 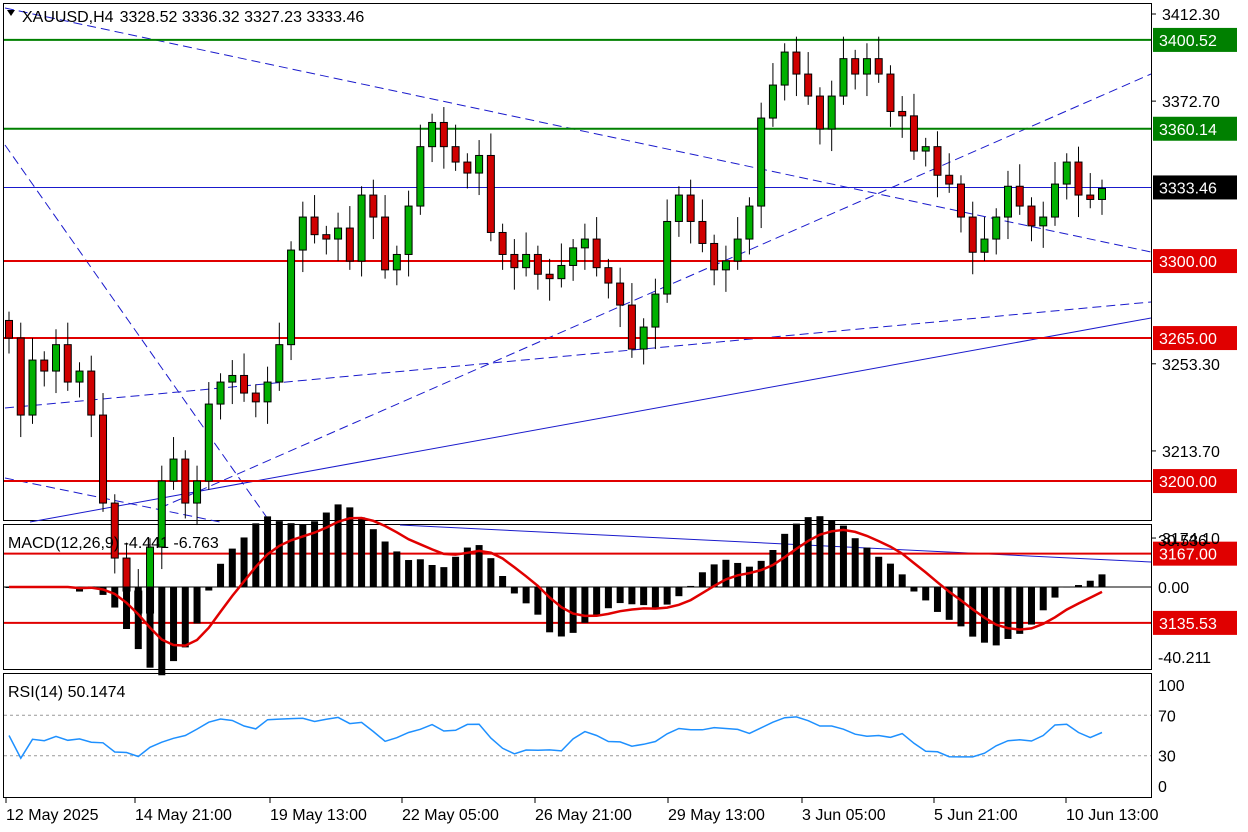 I want to click on level-tag-label-3333.46: 3333.46, so click(x=1188, y=188).